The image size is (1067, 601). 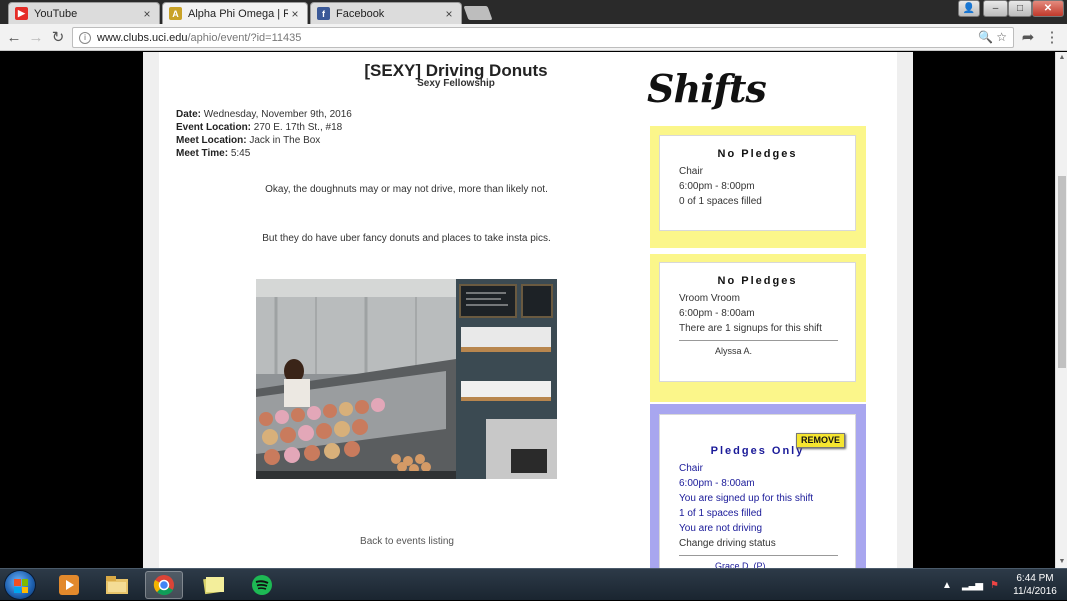 I want to click on date-label: Date:, so click(x=189, y=114).